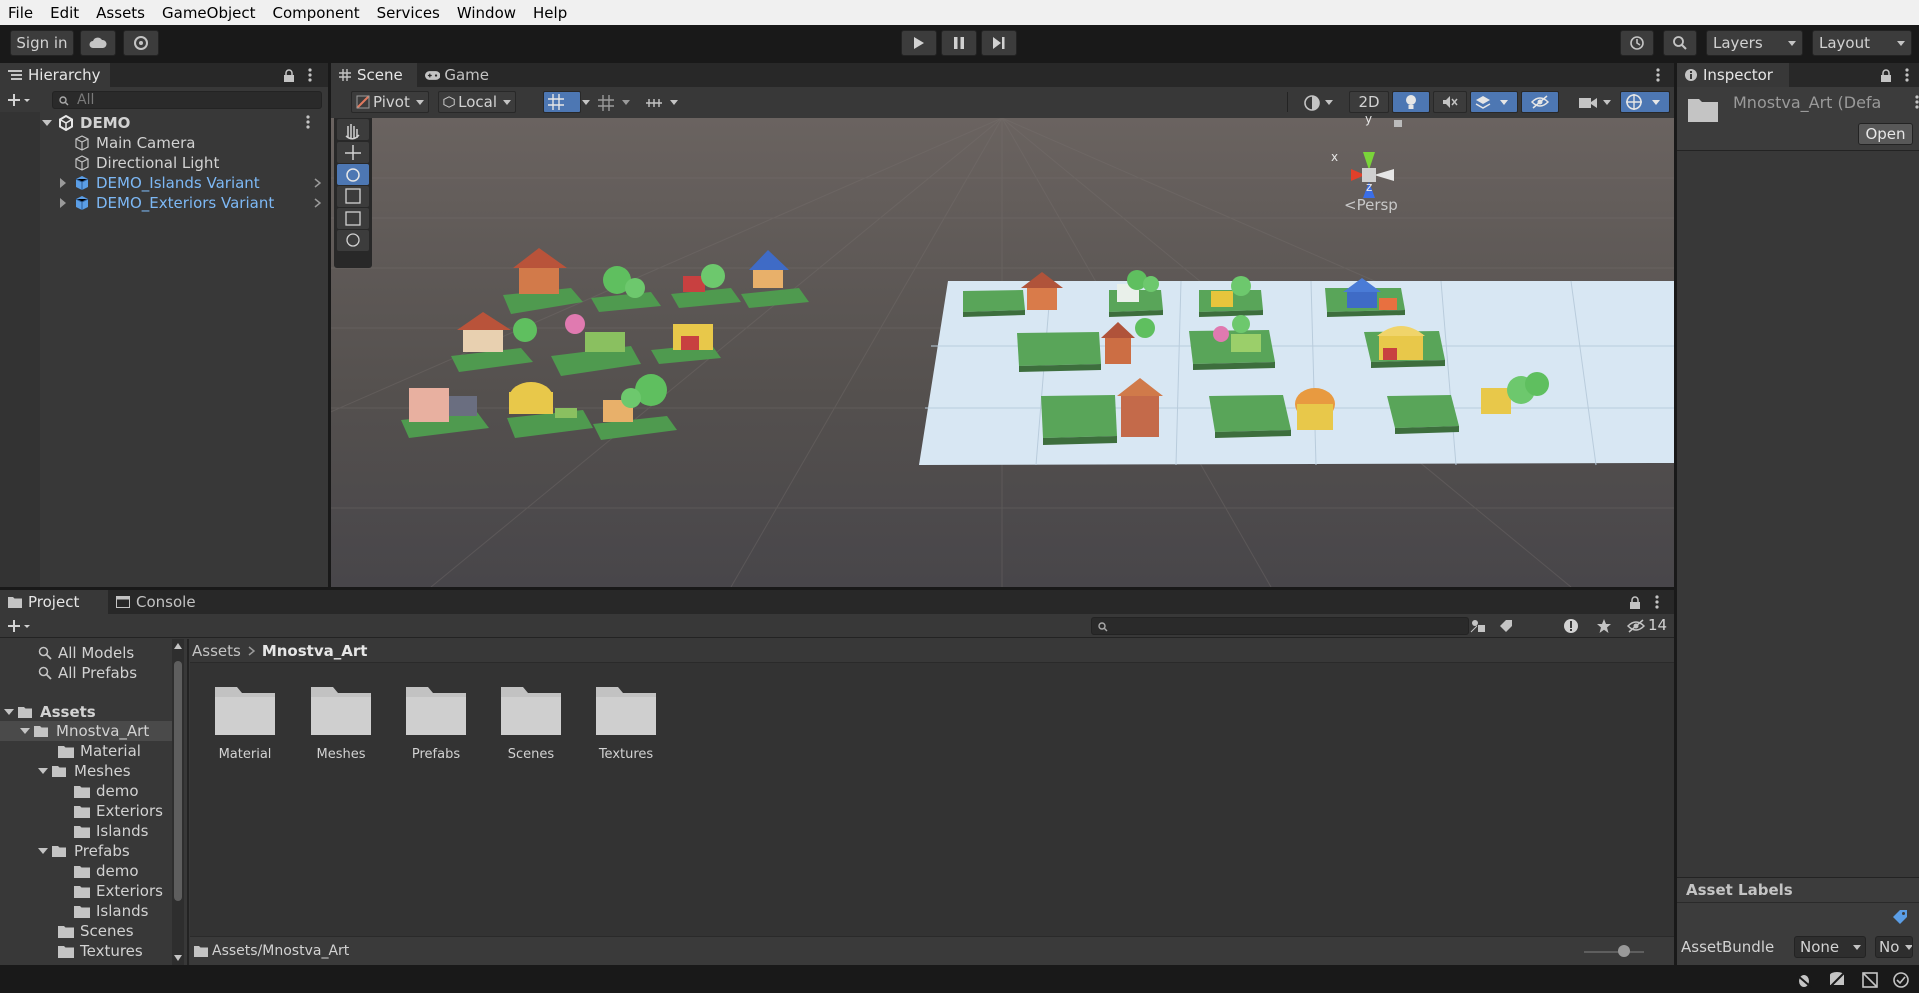 This screenshot has height=993, width=1919. Describe the element at coordinates (99, 751) in the screenshot. I see `tree-item-material: Material` at that location.